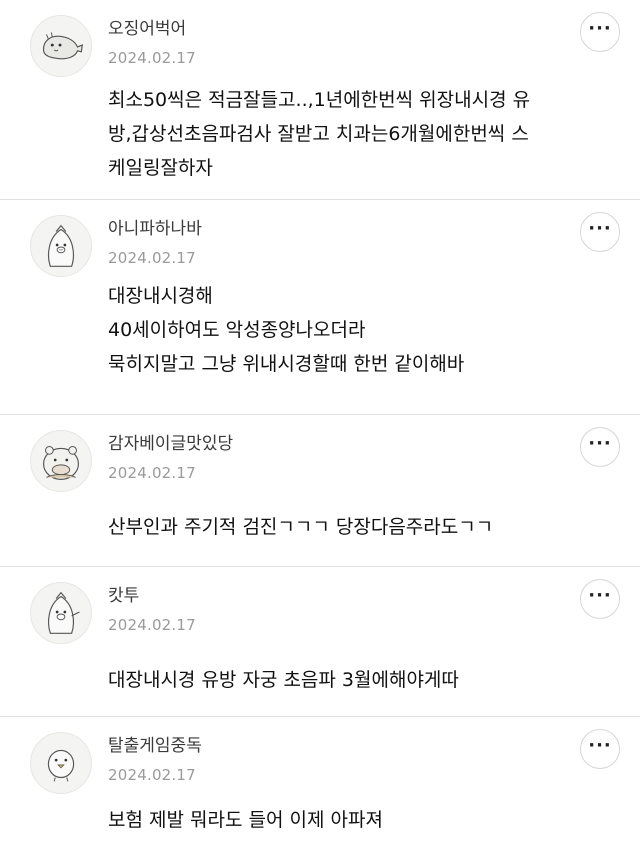  Describe the element at coordinates (123, 596) in the screenshot. I see `comment-nickname: 캇투` at that location.